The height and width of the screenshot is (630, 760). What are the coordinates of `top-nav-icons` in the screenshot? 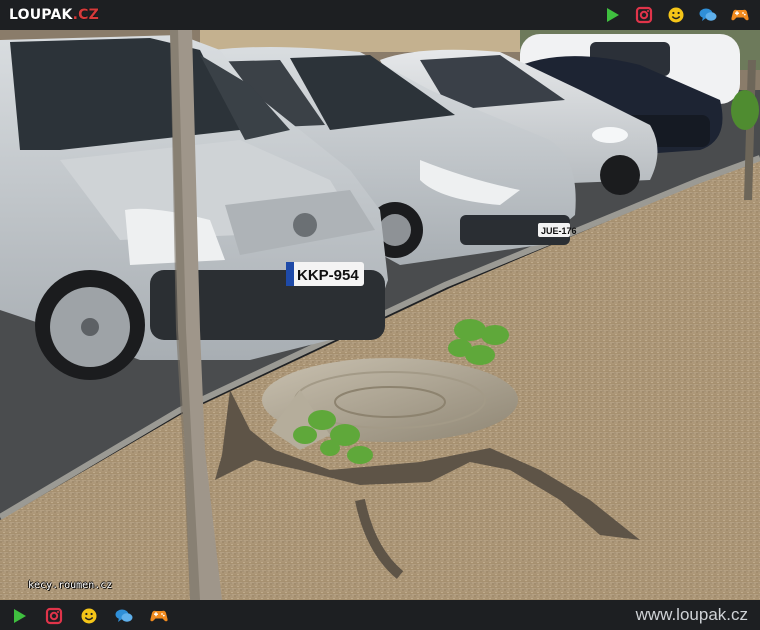 It's located at (676, 15).